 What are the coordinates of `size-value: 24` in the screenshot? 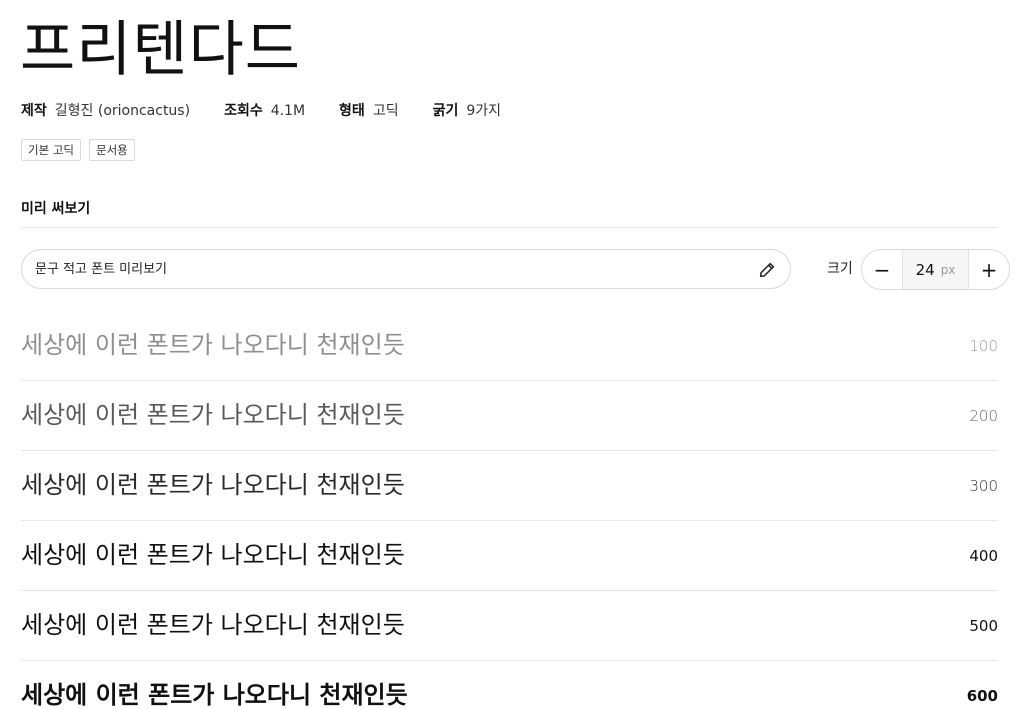 It's located at (925, 269).